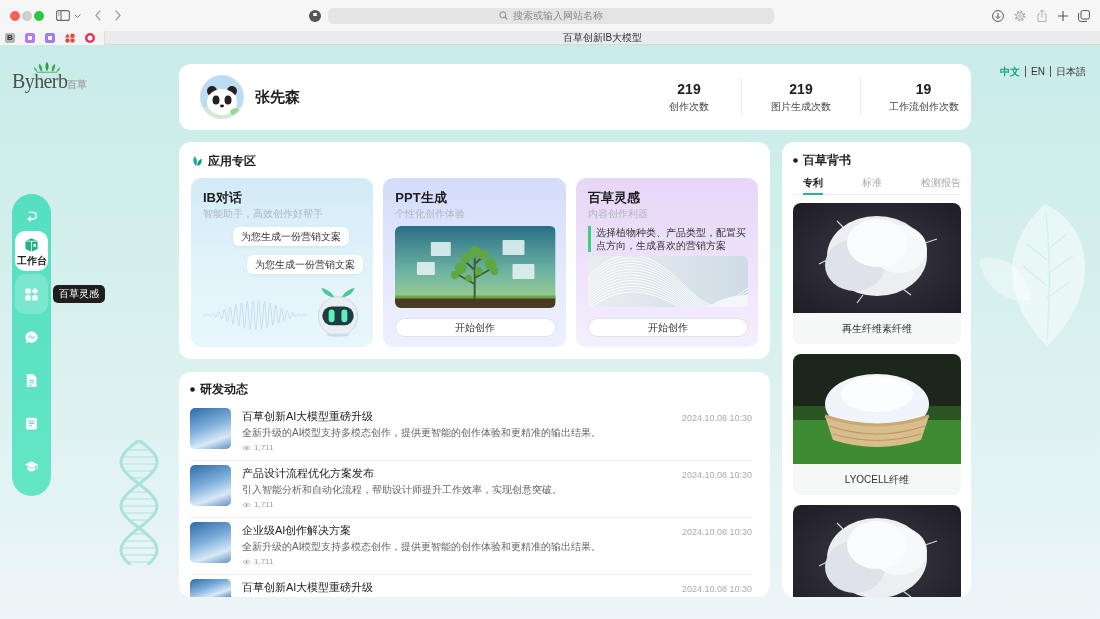 The width and height of the screenshot is (1100, 619). Describe the element at coordinates (503, 15) in the screenshot. I see `search-icon` at that location.